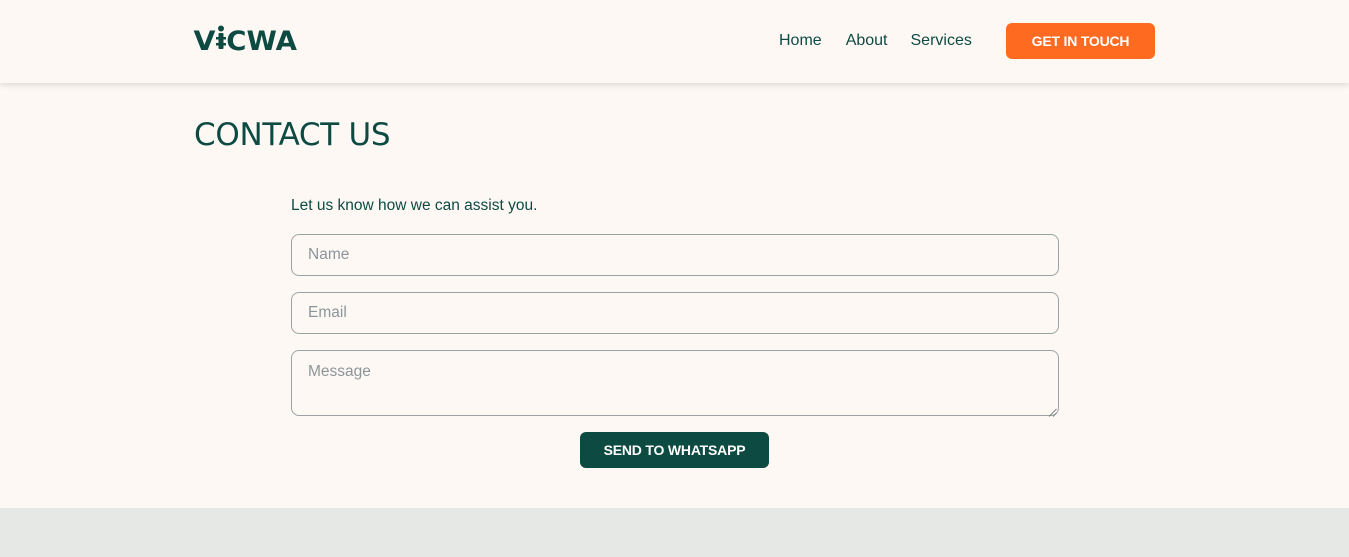 This screenshot has width=1349, height=557. Describe the element at coordinates (800, 41) in the screenshot. I see `nav-item-home: Home` at that location.